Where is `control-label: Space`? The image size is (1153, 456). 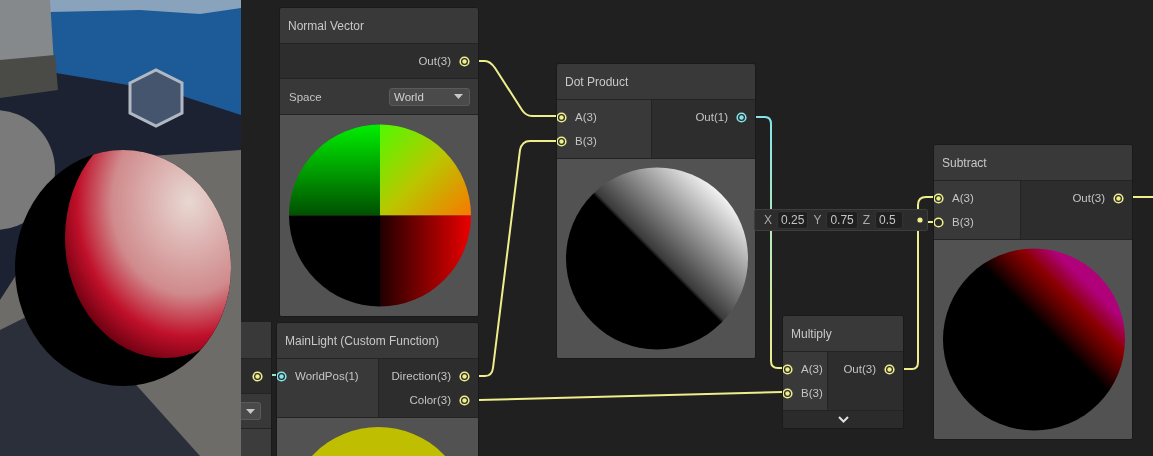 control-label: Space is located at coordinates (305, 96).